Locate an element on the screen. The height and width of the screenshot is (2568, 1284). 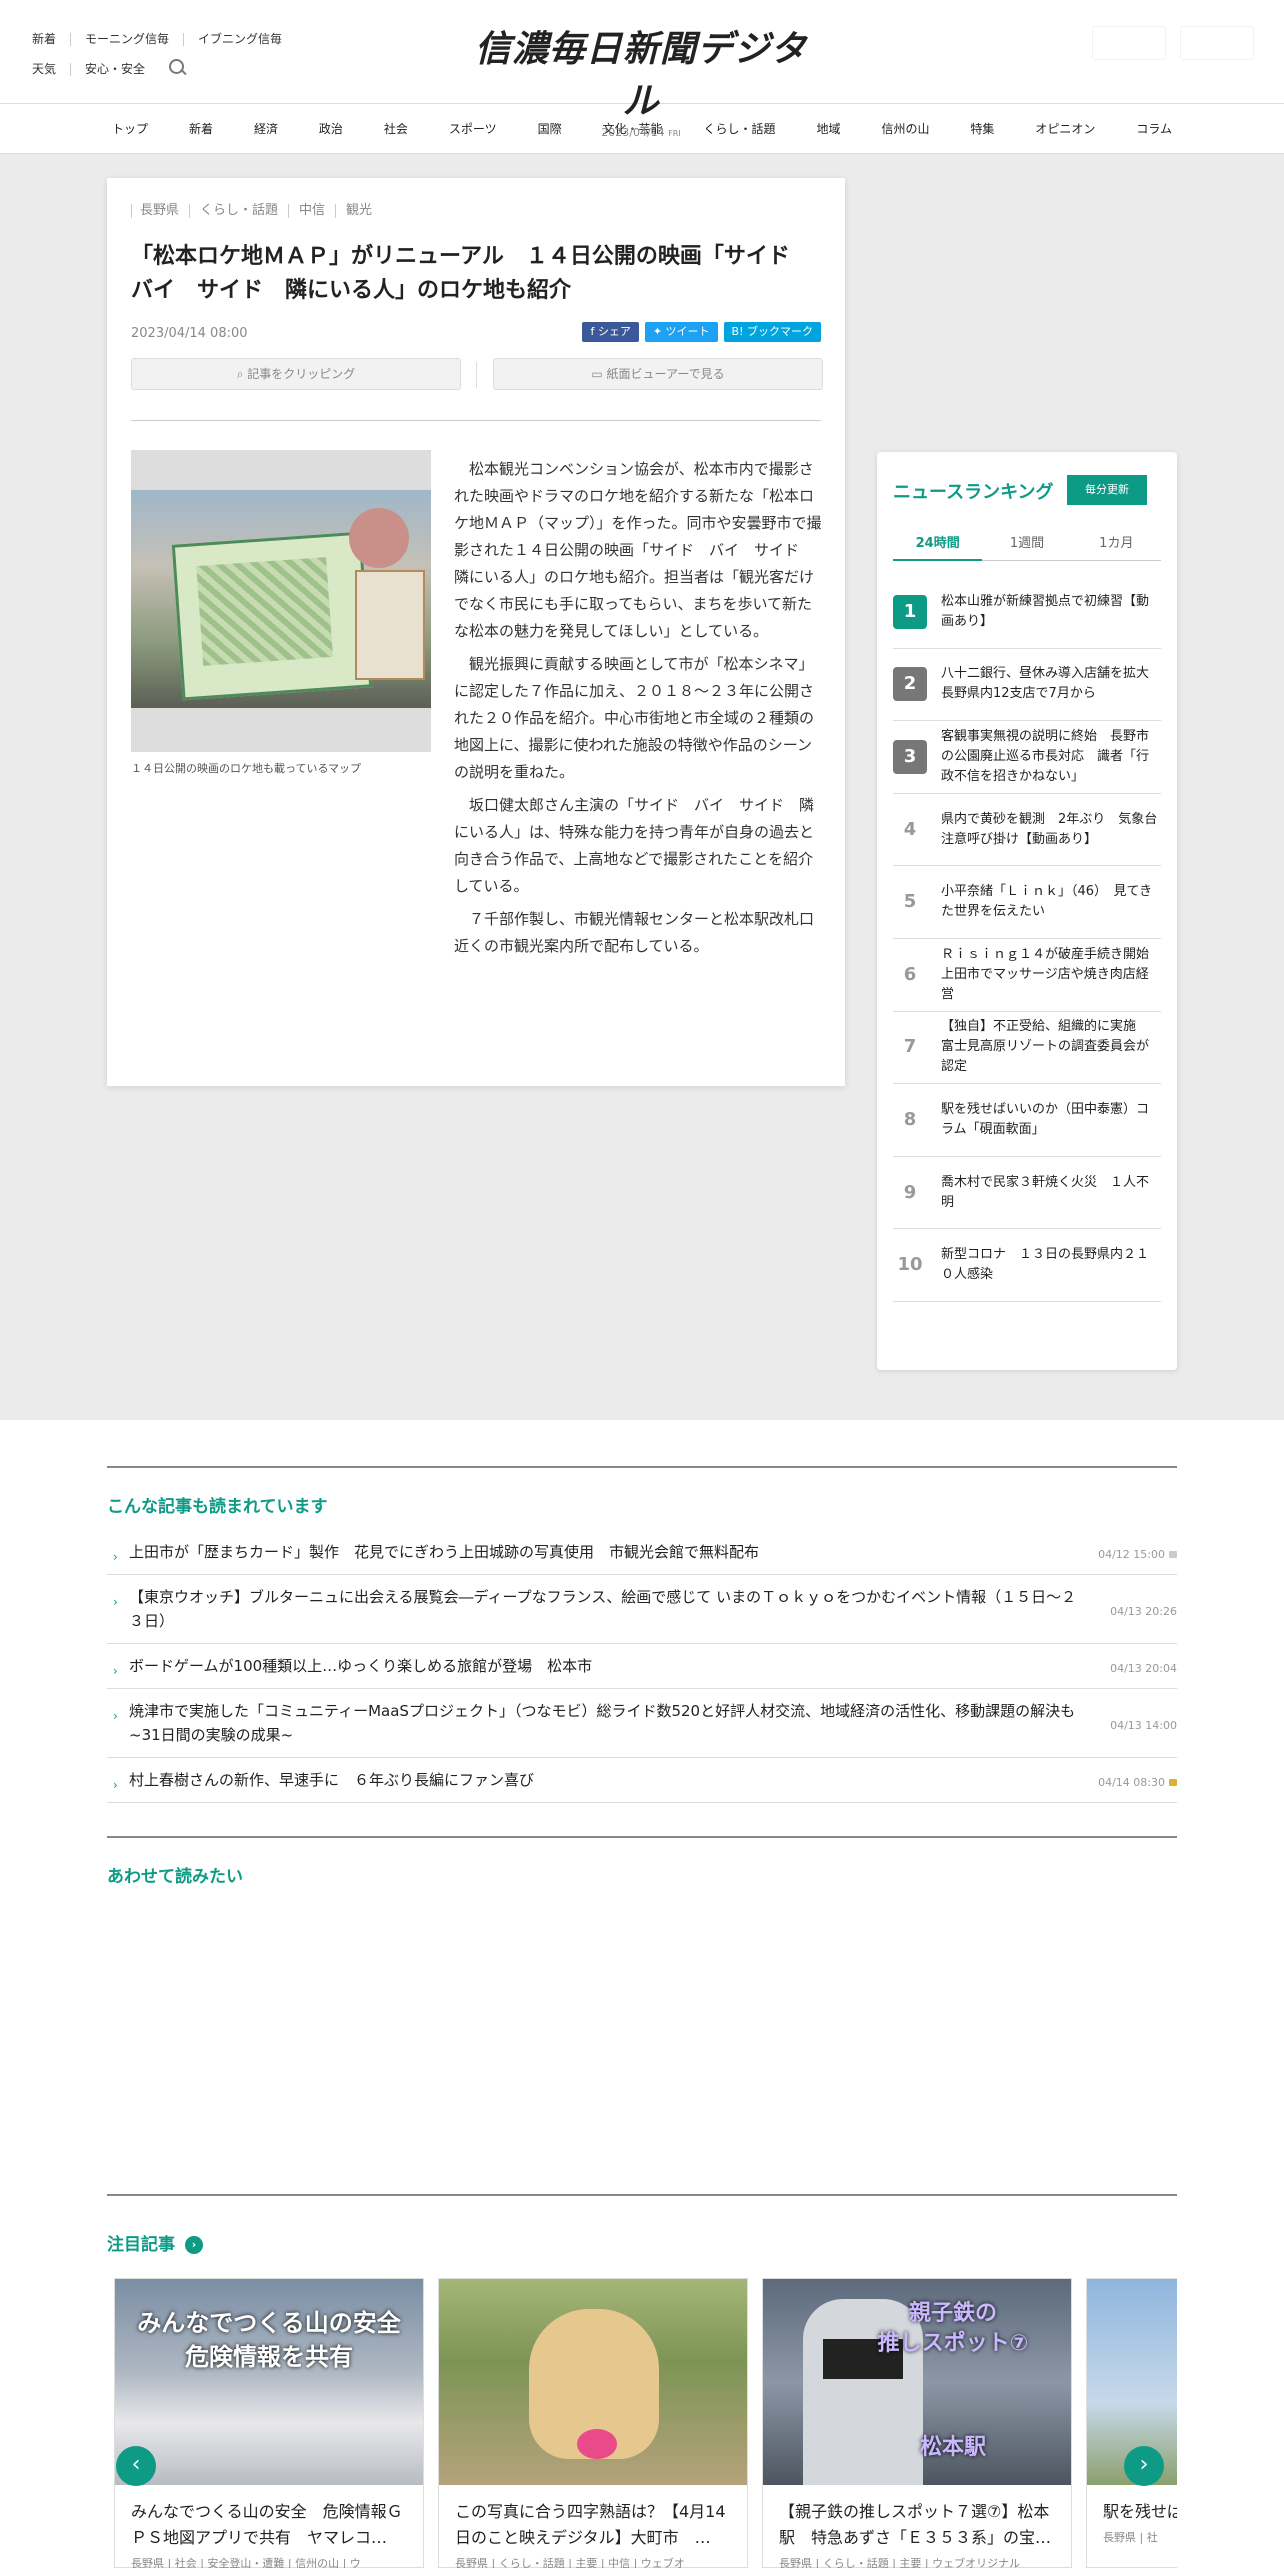
ranking-item: 10 新型コロナ １３日の長野県内２１０人感染 is located at coordinates (1027, 1265).